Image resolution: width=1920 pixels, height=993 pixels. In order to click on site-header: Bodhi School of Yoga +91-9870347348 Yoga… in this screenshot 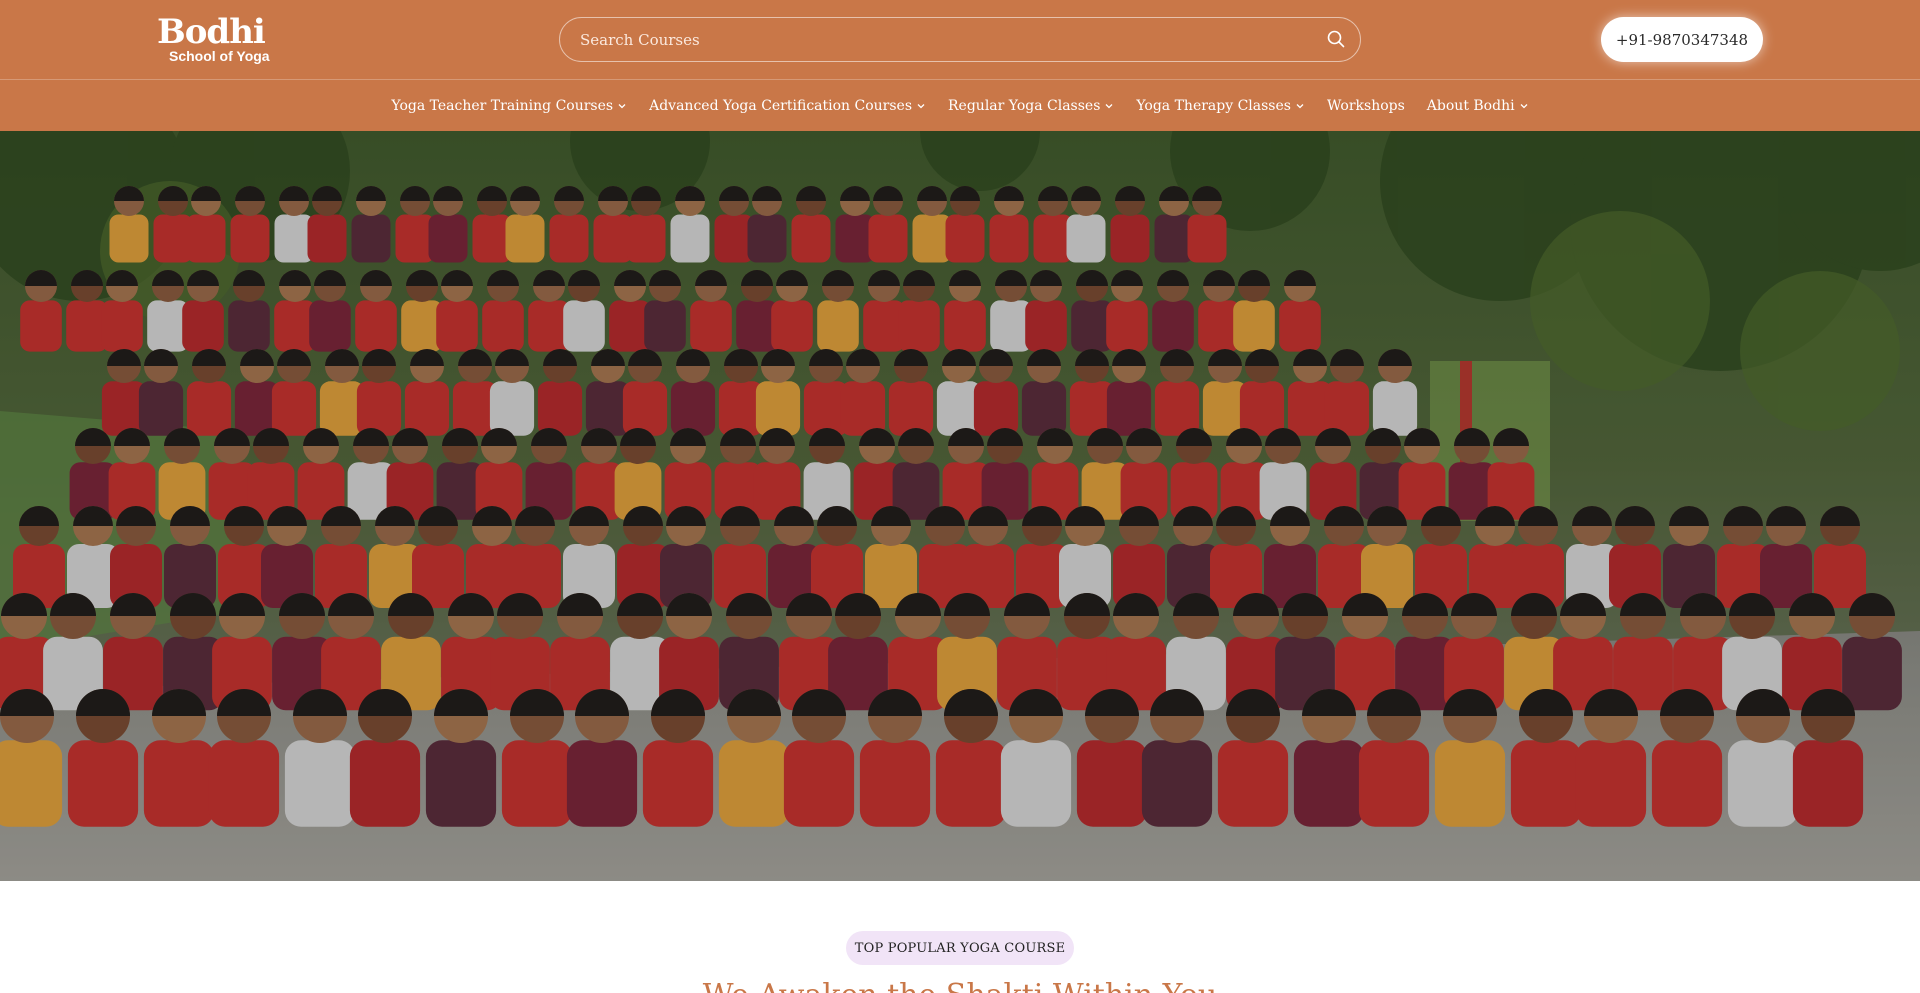, I will do `click(960, 65)`.